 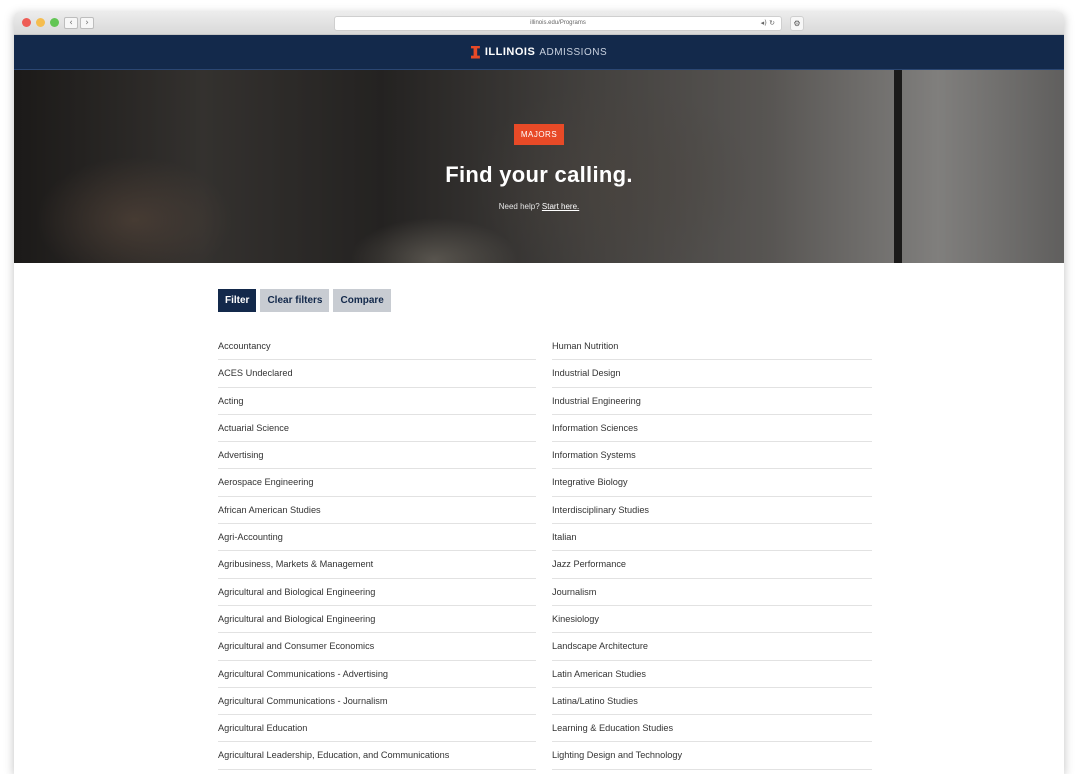 I want to click on program-list-item: Aerospace Engineering, so click(x=377, y=483).